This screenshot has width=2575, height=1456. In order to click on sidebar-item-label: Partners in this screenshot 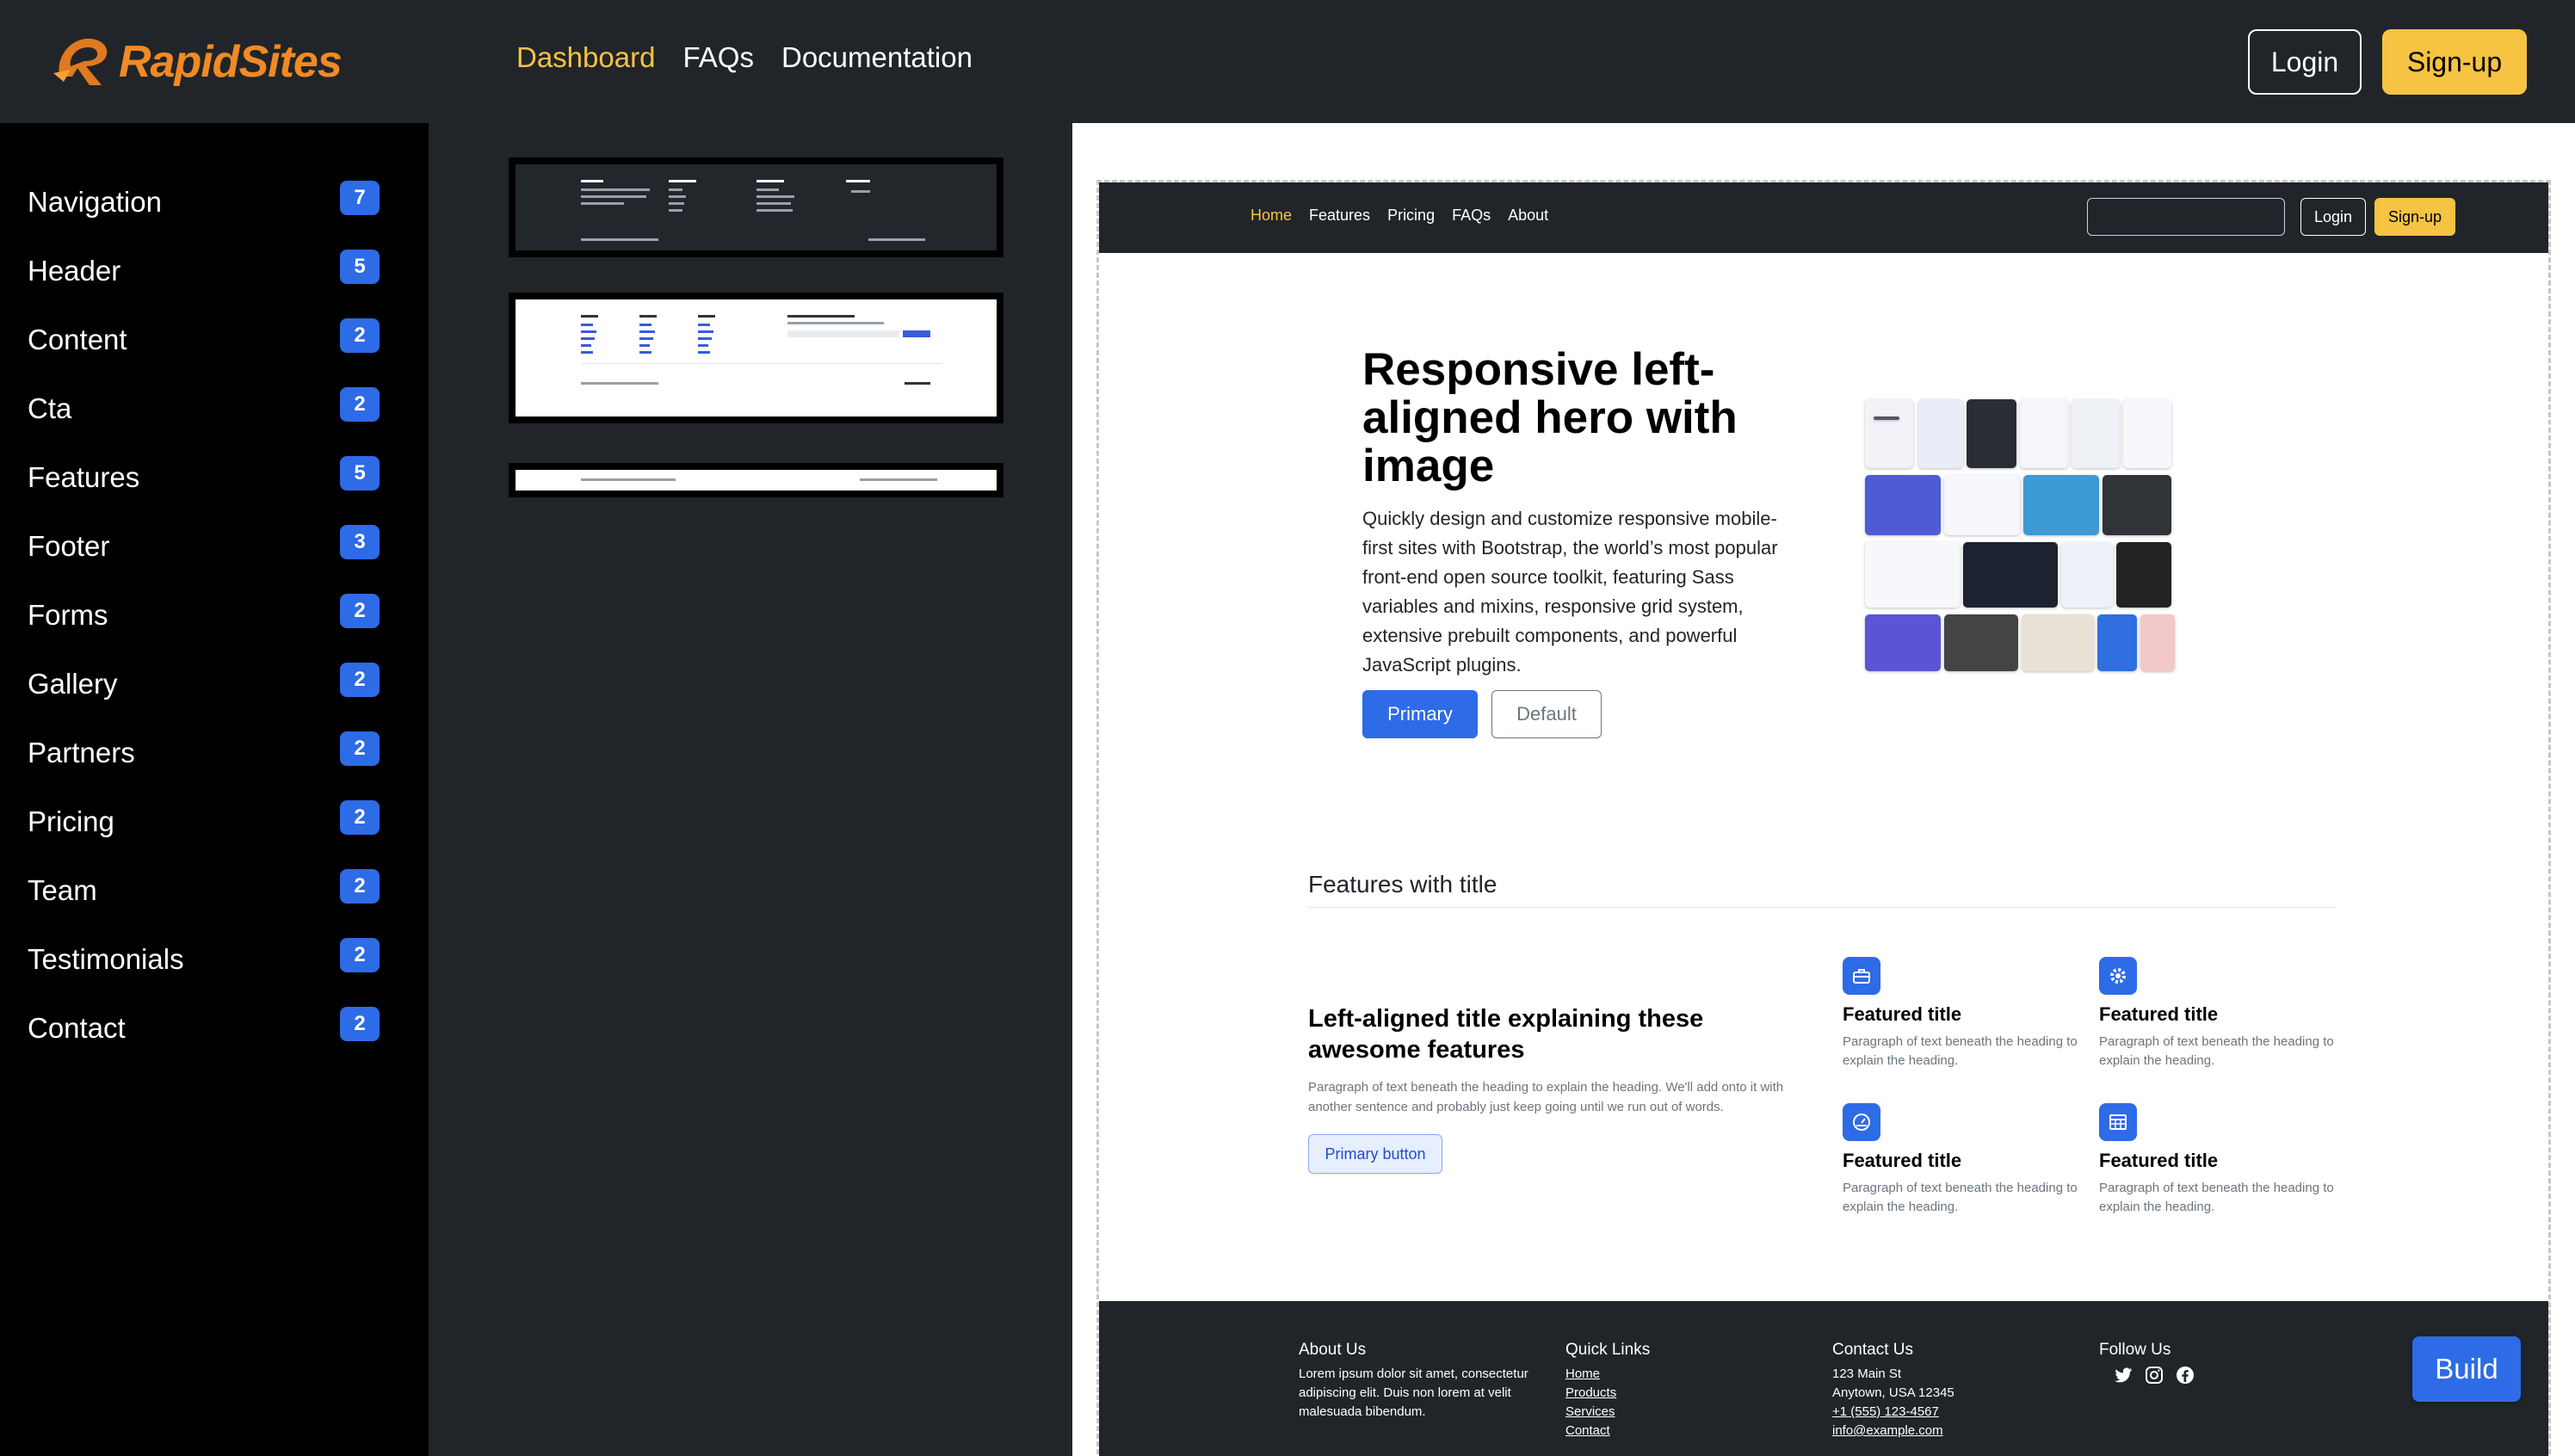, I will do `click(81, 753)`.